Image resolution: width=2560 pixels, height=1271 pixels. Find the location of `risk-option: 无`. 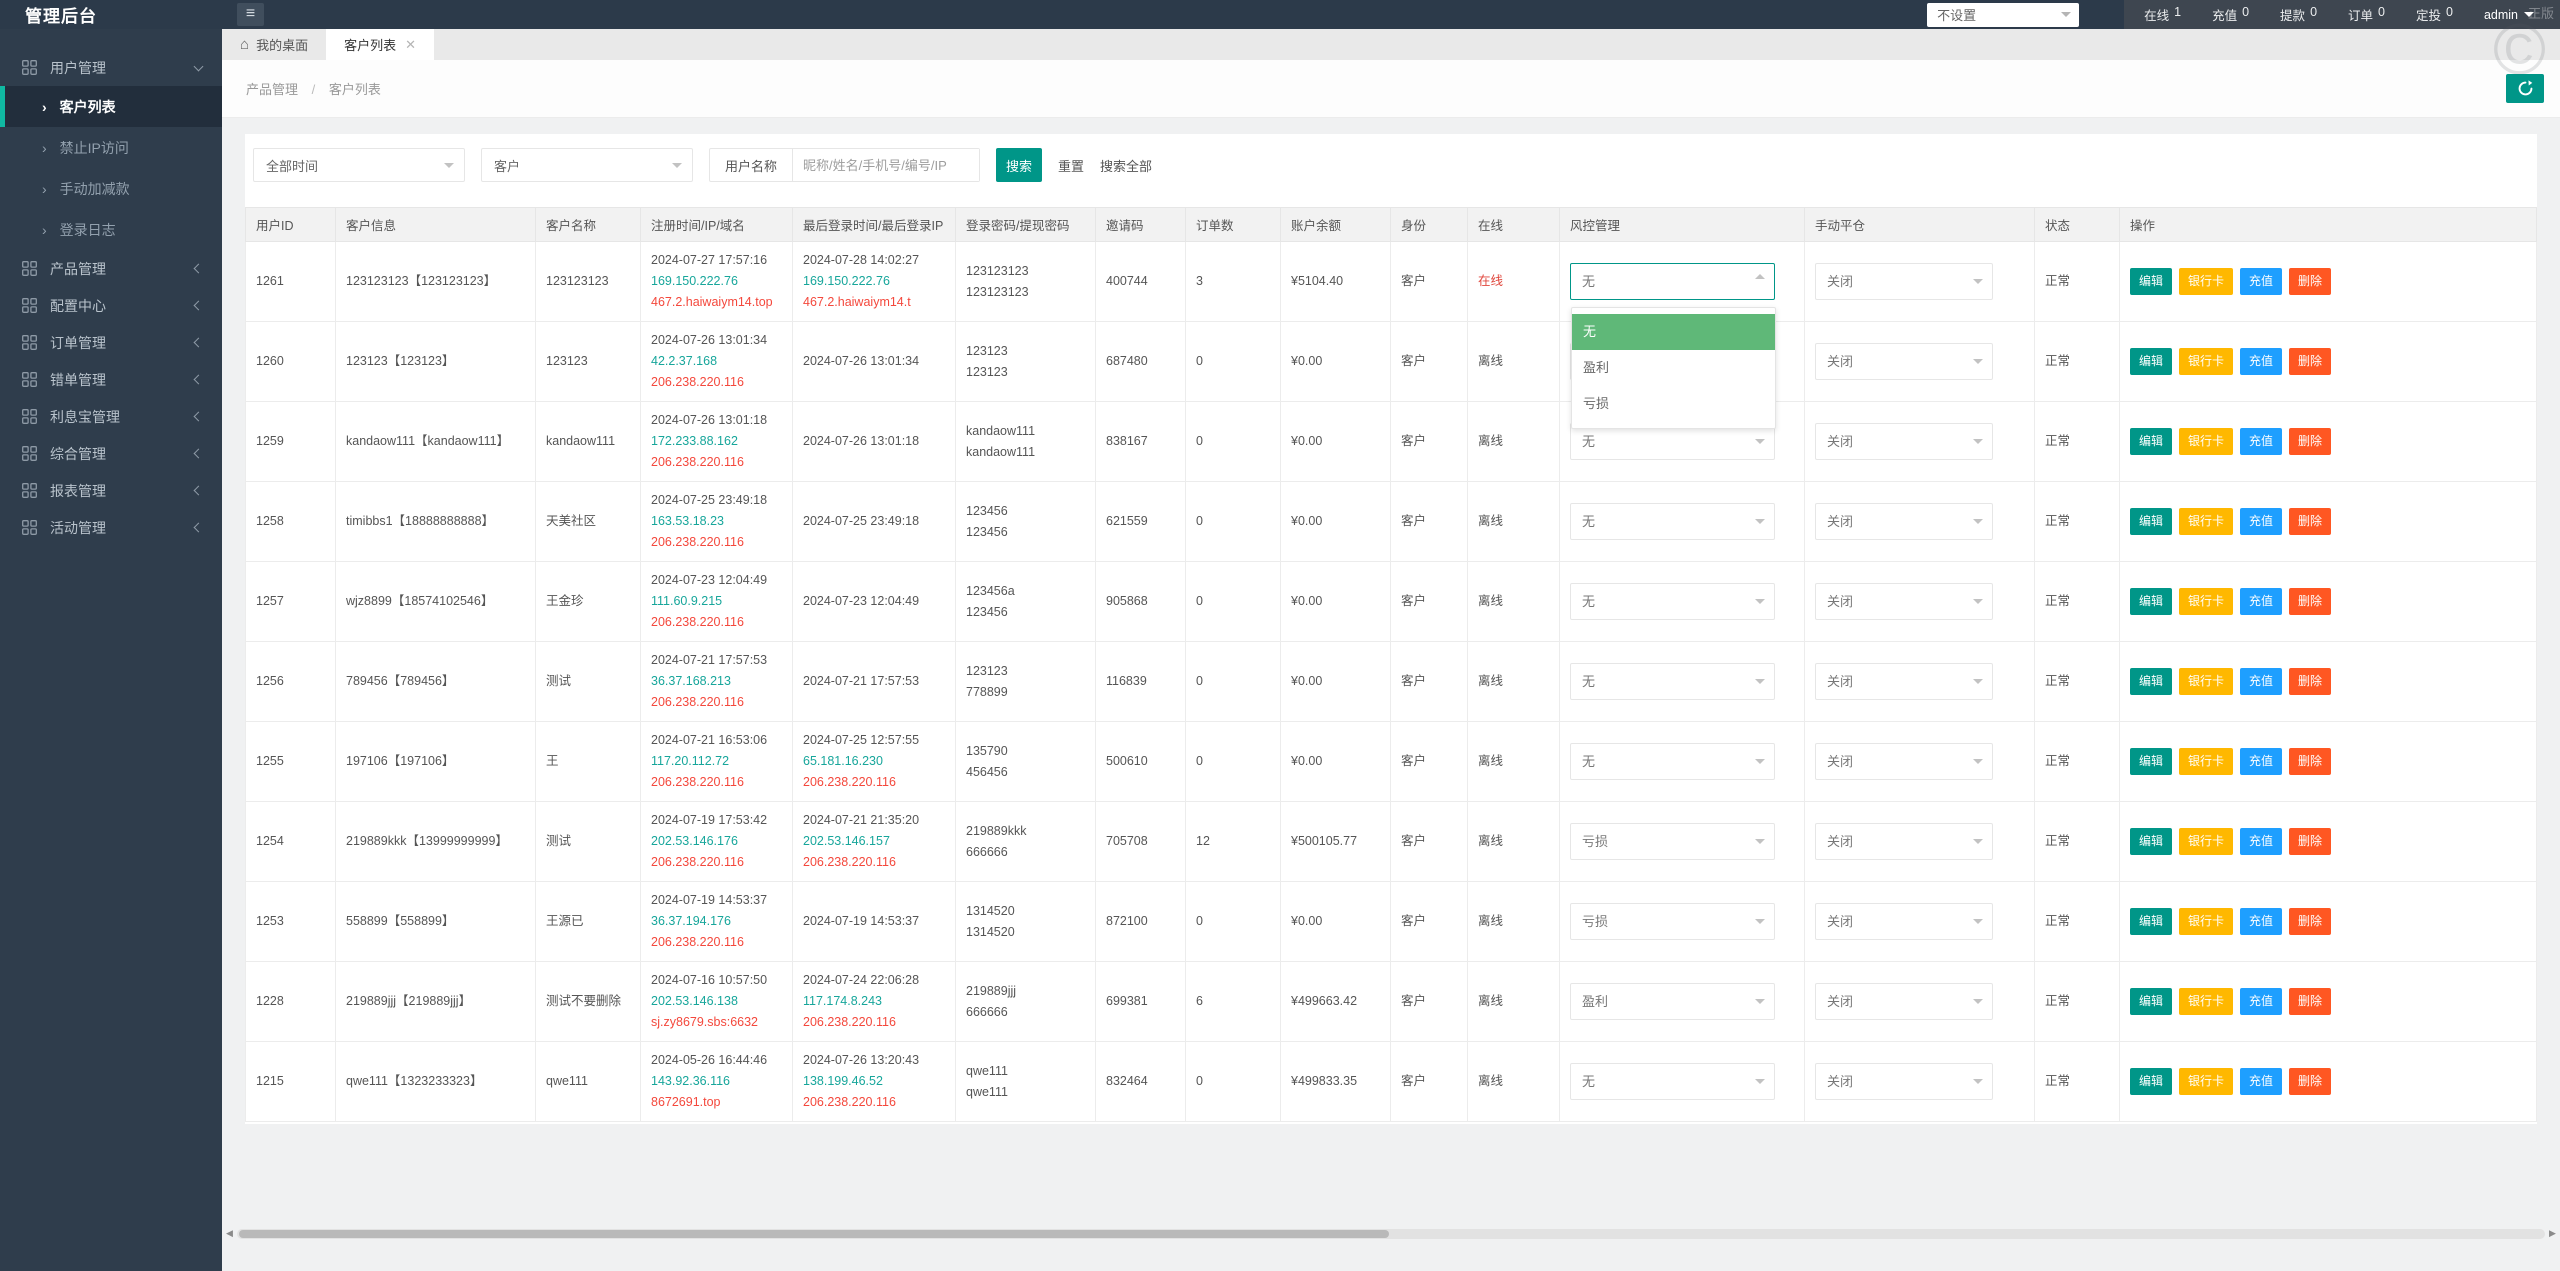

risk-option: 无 is located at coordinates (1673, 332).